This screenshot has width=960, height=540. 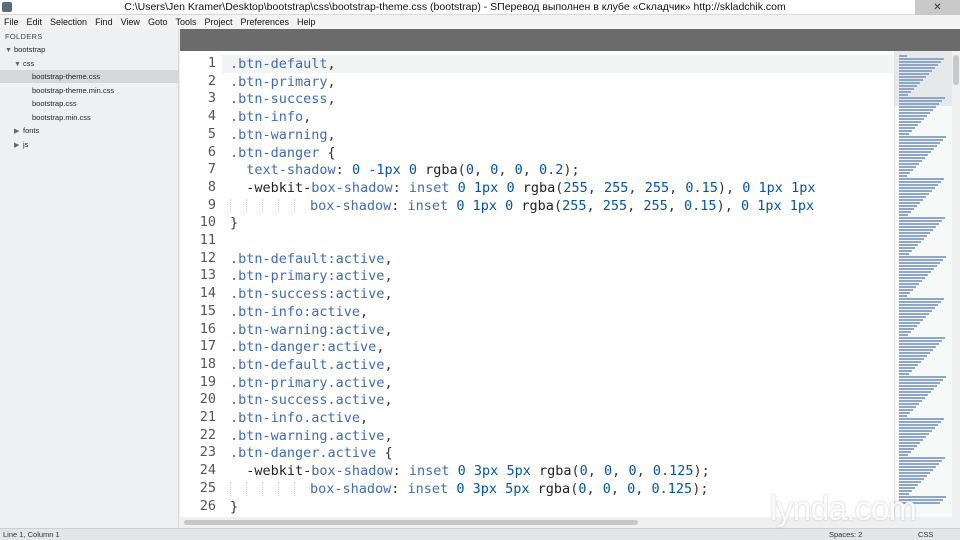 I want to click on menu-tools: Tools, so click(x=185, y=22).